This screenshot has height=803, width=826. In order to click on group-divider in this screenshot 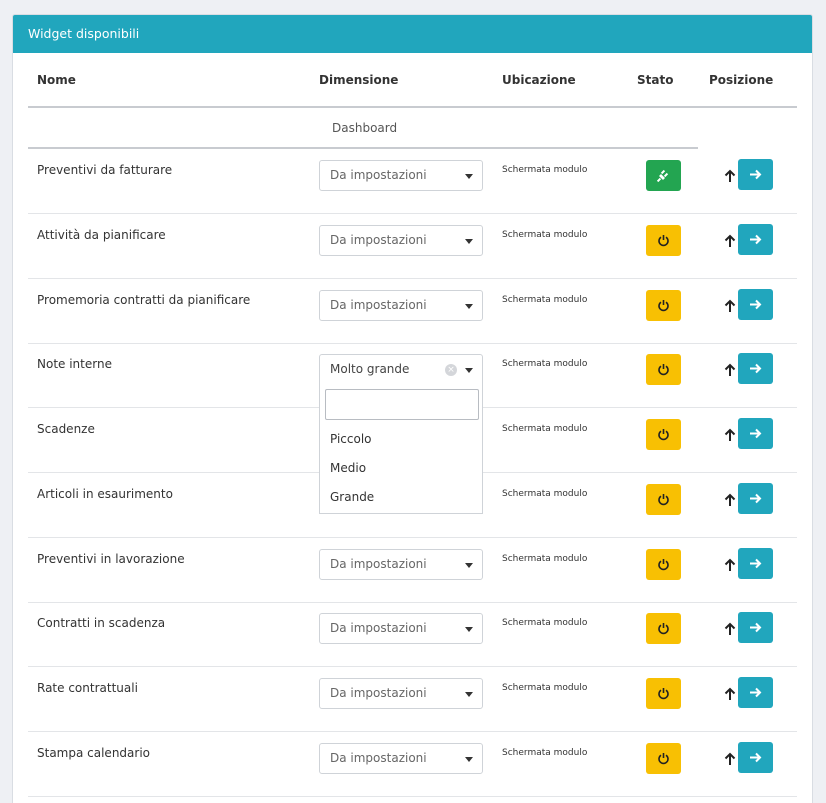, I will do `click(363, 148)`.